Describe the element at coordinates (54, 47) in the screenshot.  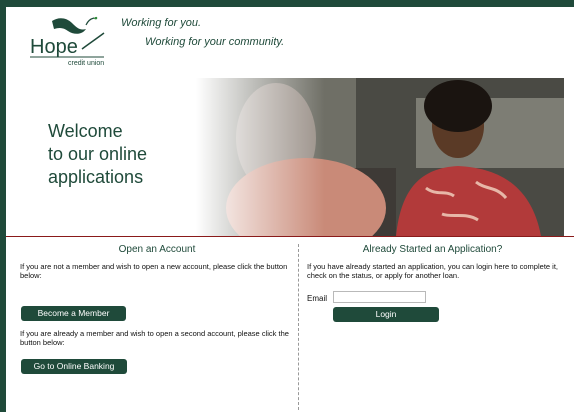
I see `logo-text: Hope` at that location.